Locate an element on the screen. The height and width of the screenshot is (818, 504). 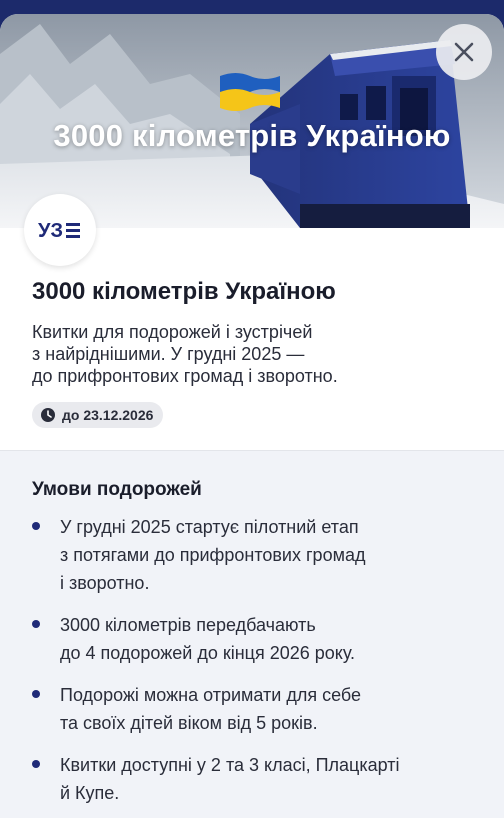
ukraine-flag-icon is located at coordinates (250, 92).